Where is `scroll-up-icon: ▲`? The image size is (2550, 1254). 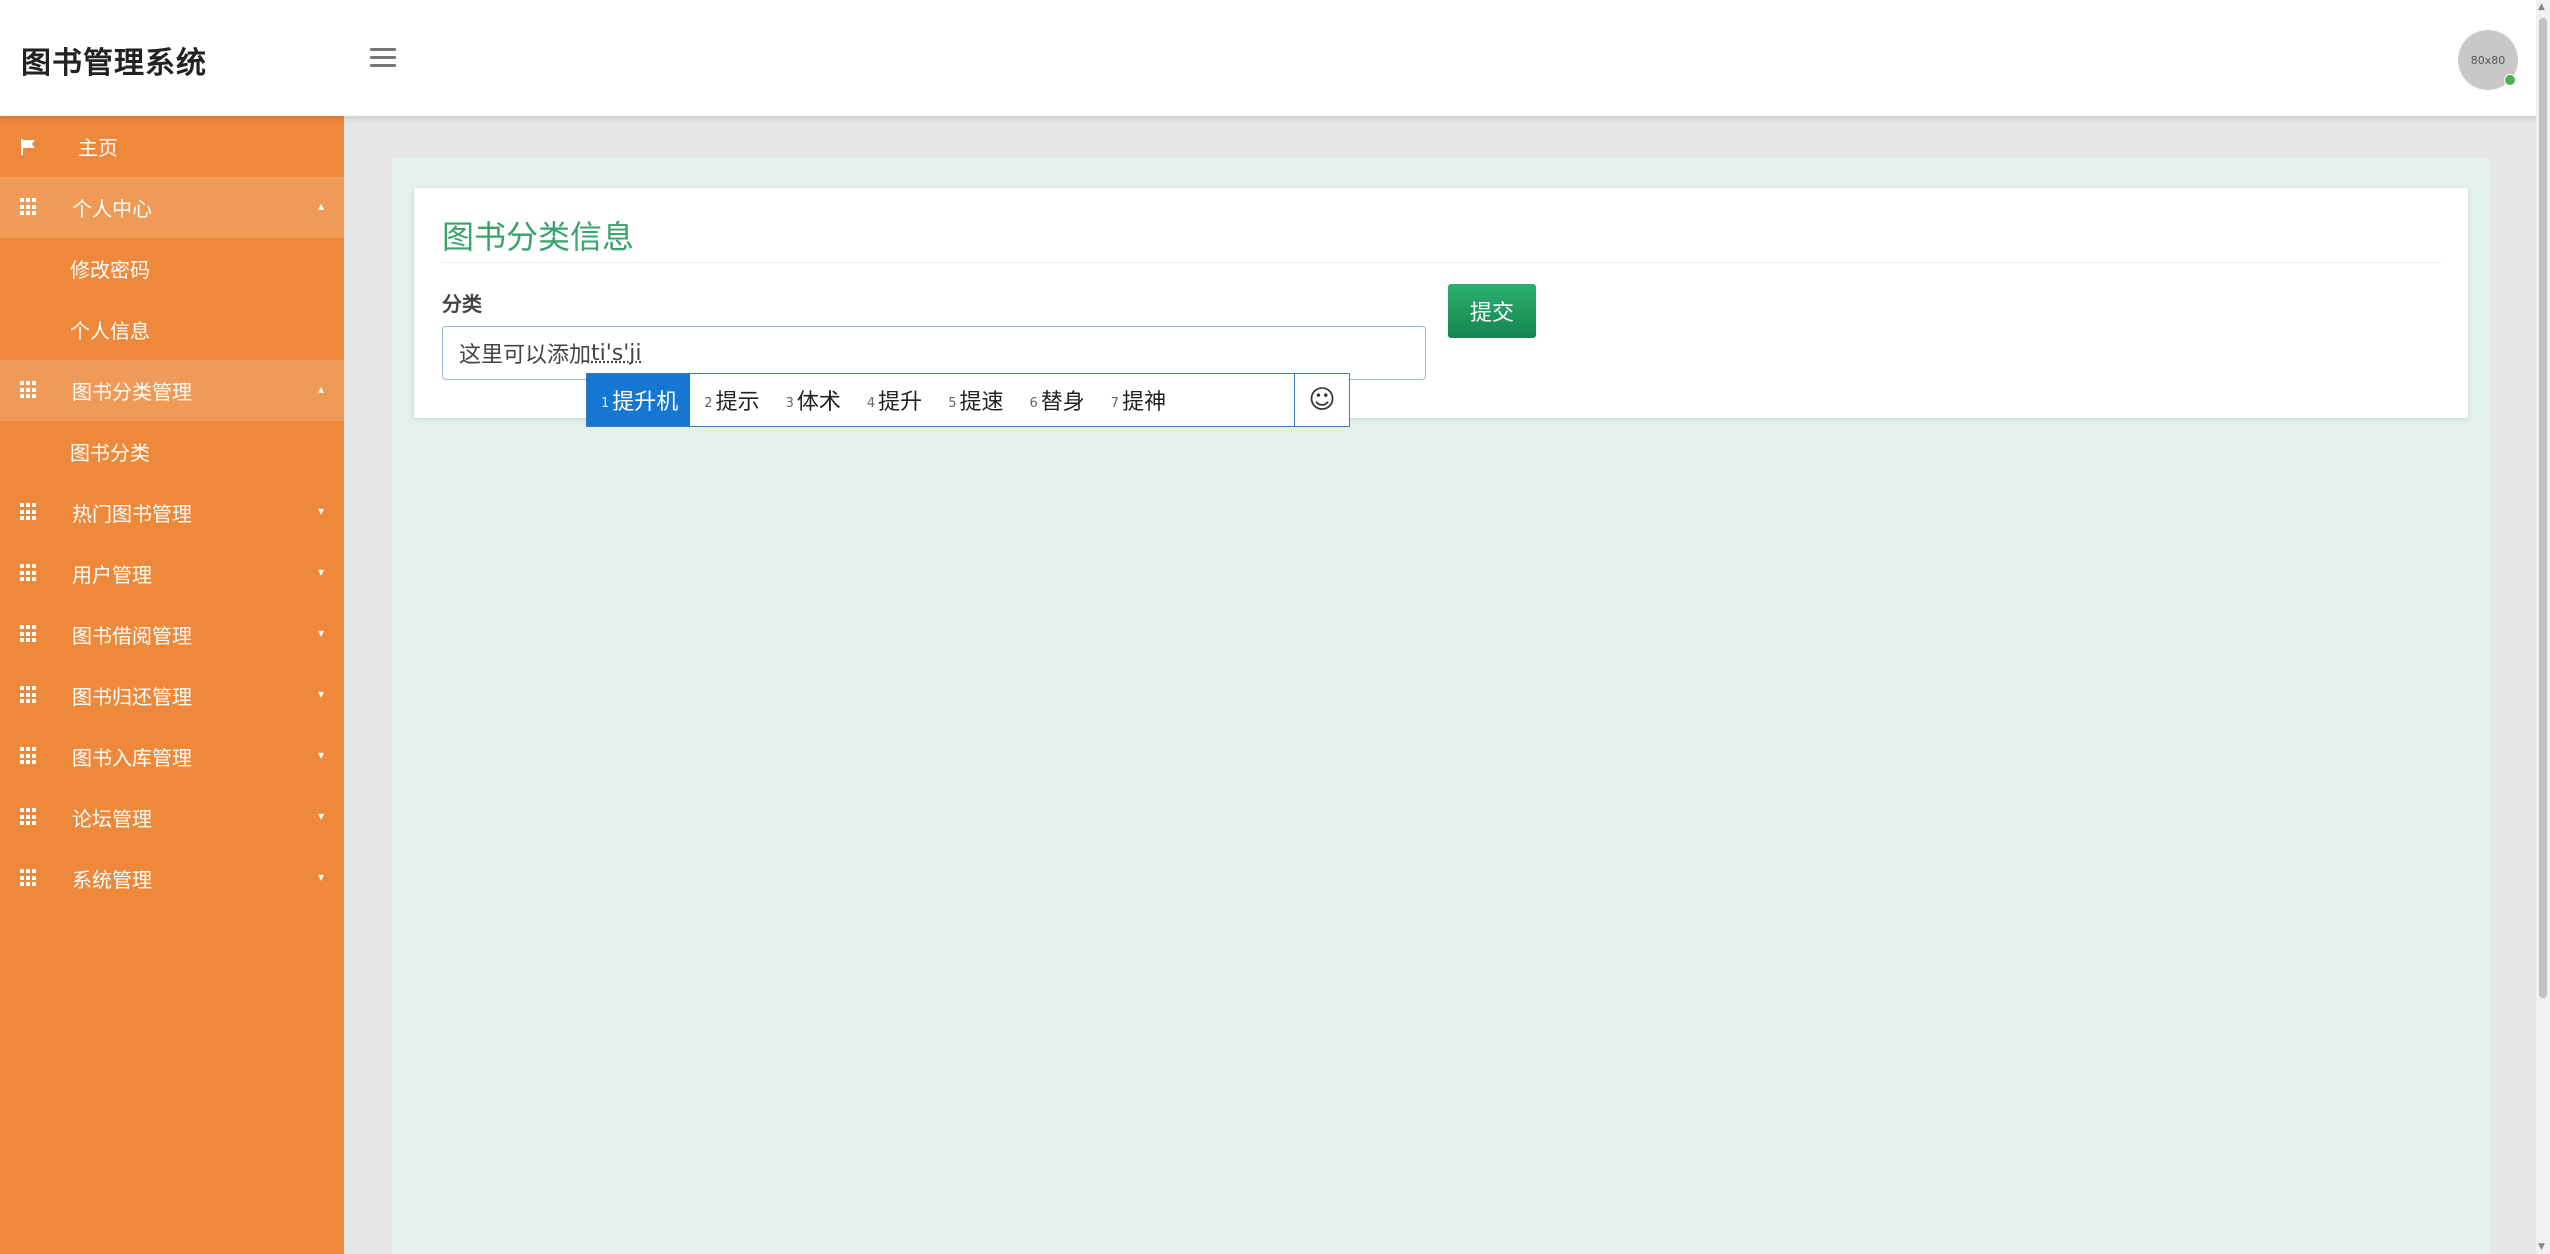 scroll-up-icon: ▲ is located at coordinates (2541, 7).